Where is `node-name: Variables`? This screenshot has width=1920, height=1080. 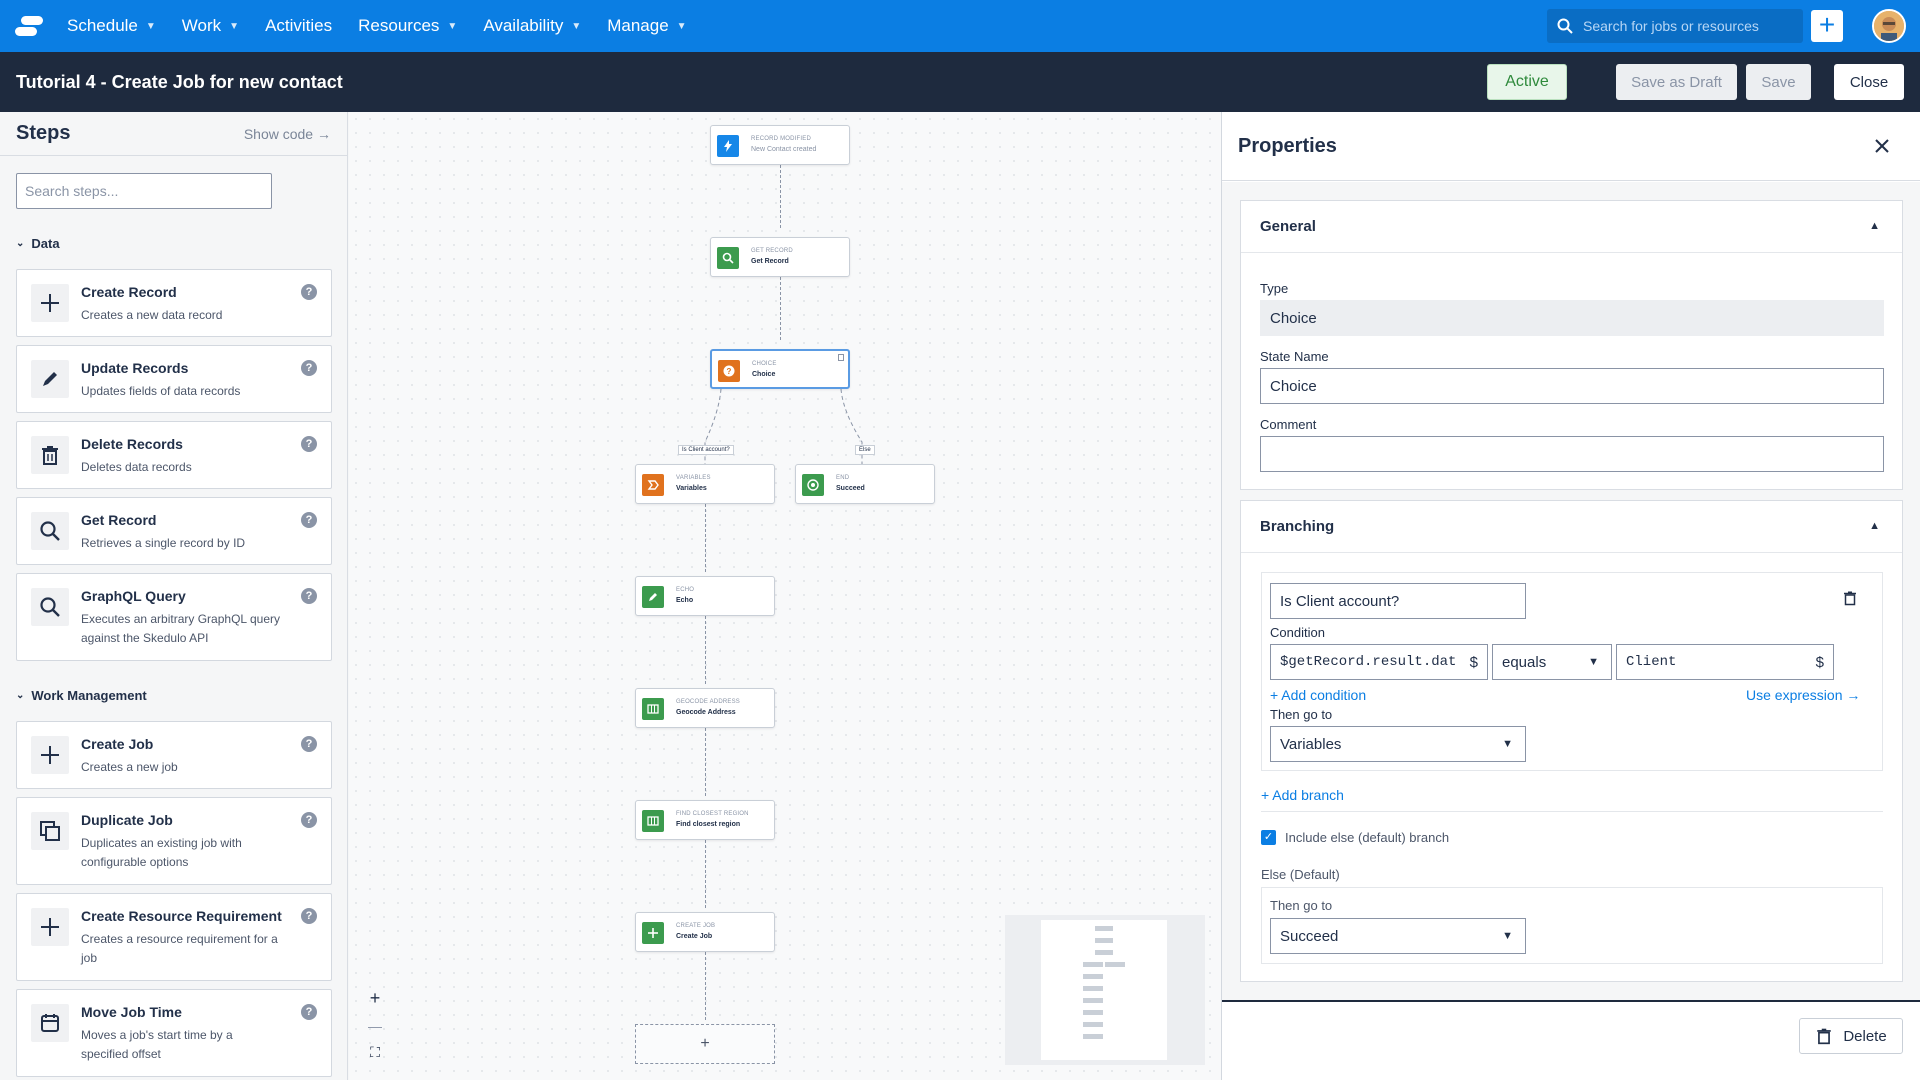
node-name: Variables is located at coordinates (691, 488).